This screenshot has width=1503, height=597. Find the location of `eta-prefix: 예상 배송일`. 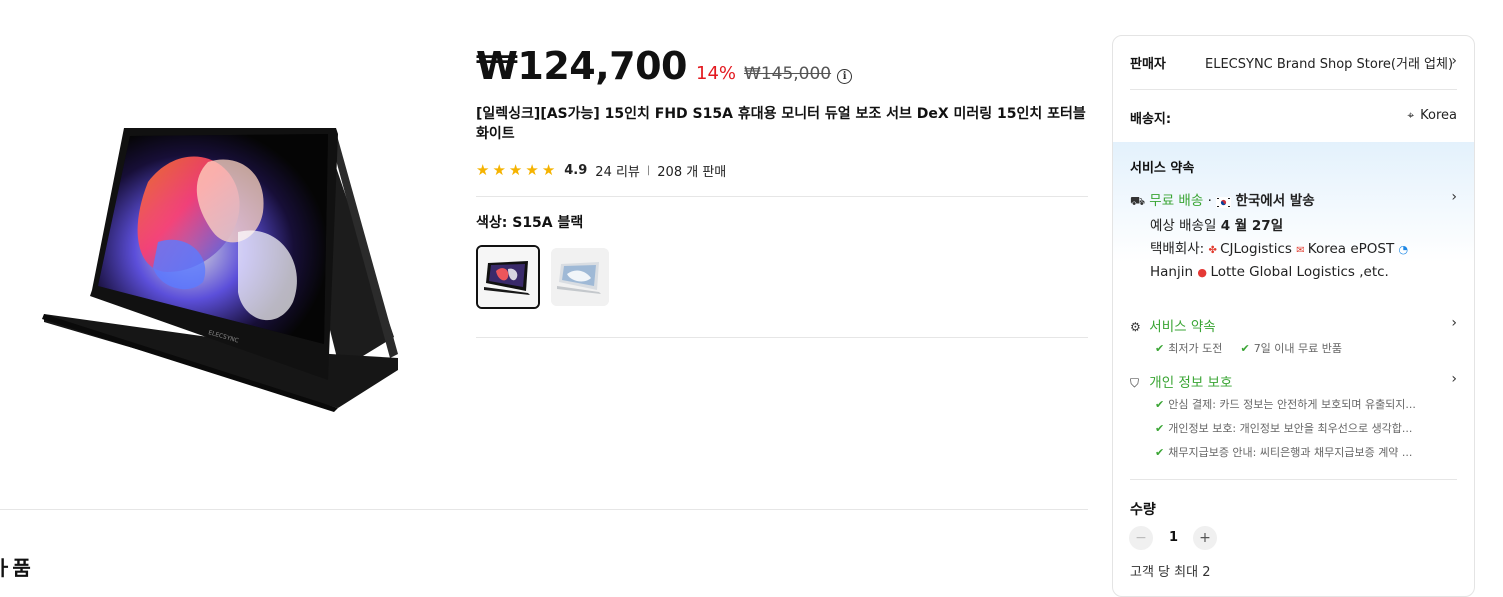

eta-prefix: 예상 배송일 is located at coordinates (1183, 226).